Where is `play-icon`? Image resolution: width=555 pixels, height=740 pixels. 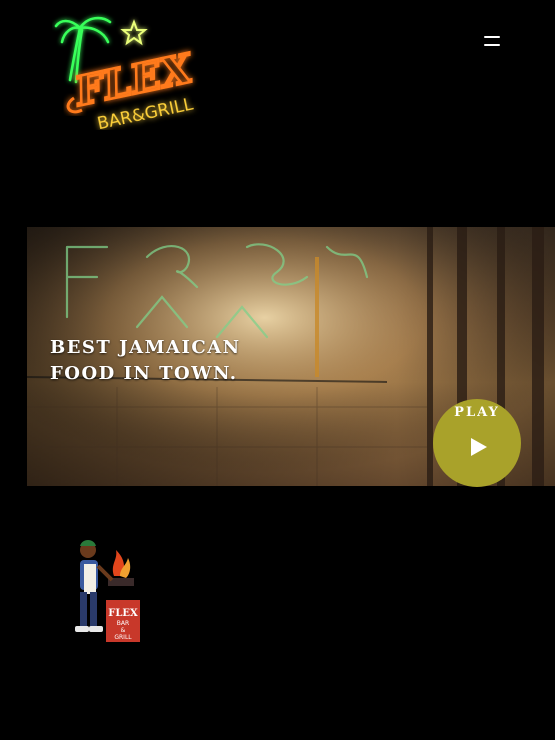
play-icon is located at coordinates (479, 447).